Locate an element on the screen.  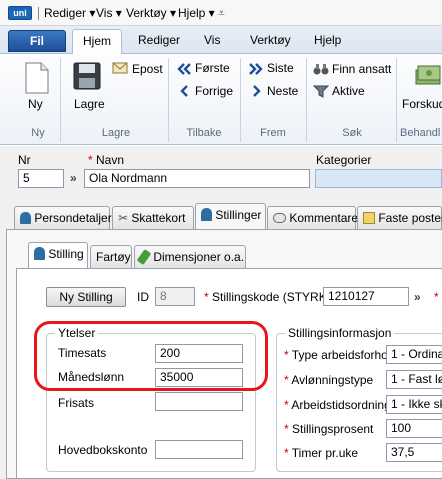
type-arbeidsforhold-label: * Type arbeidsforhold is located at coordinates (341, 355).